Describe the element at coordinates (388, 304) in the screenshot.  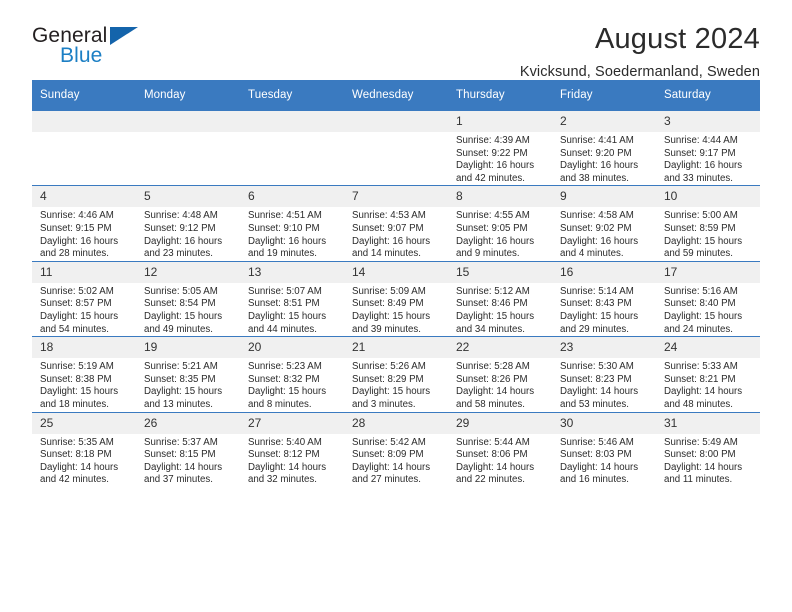
I see `sunset-text: Sunset: 8:49 PM` at that location.